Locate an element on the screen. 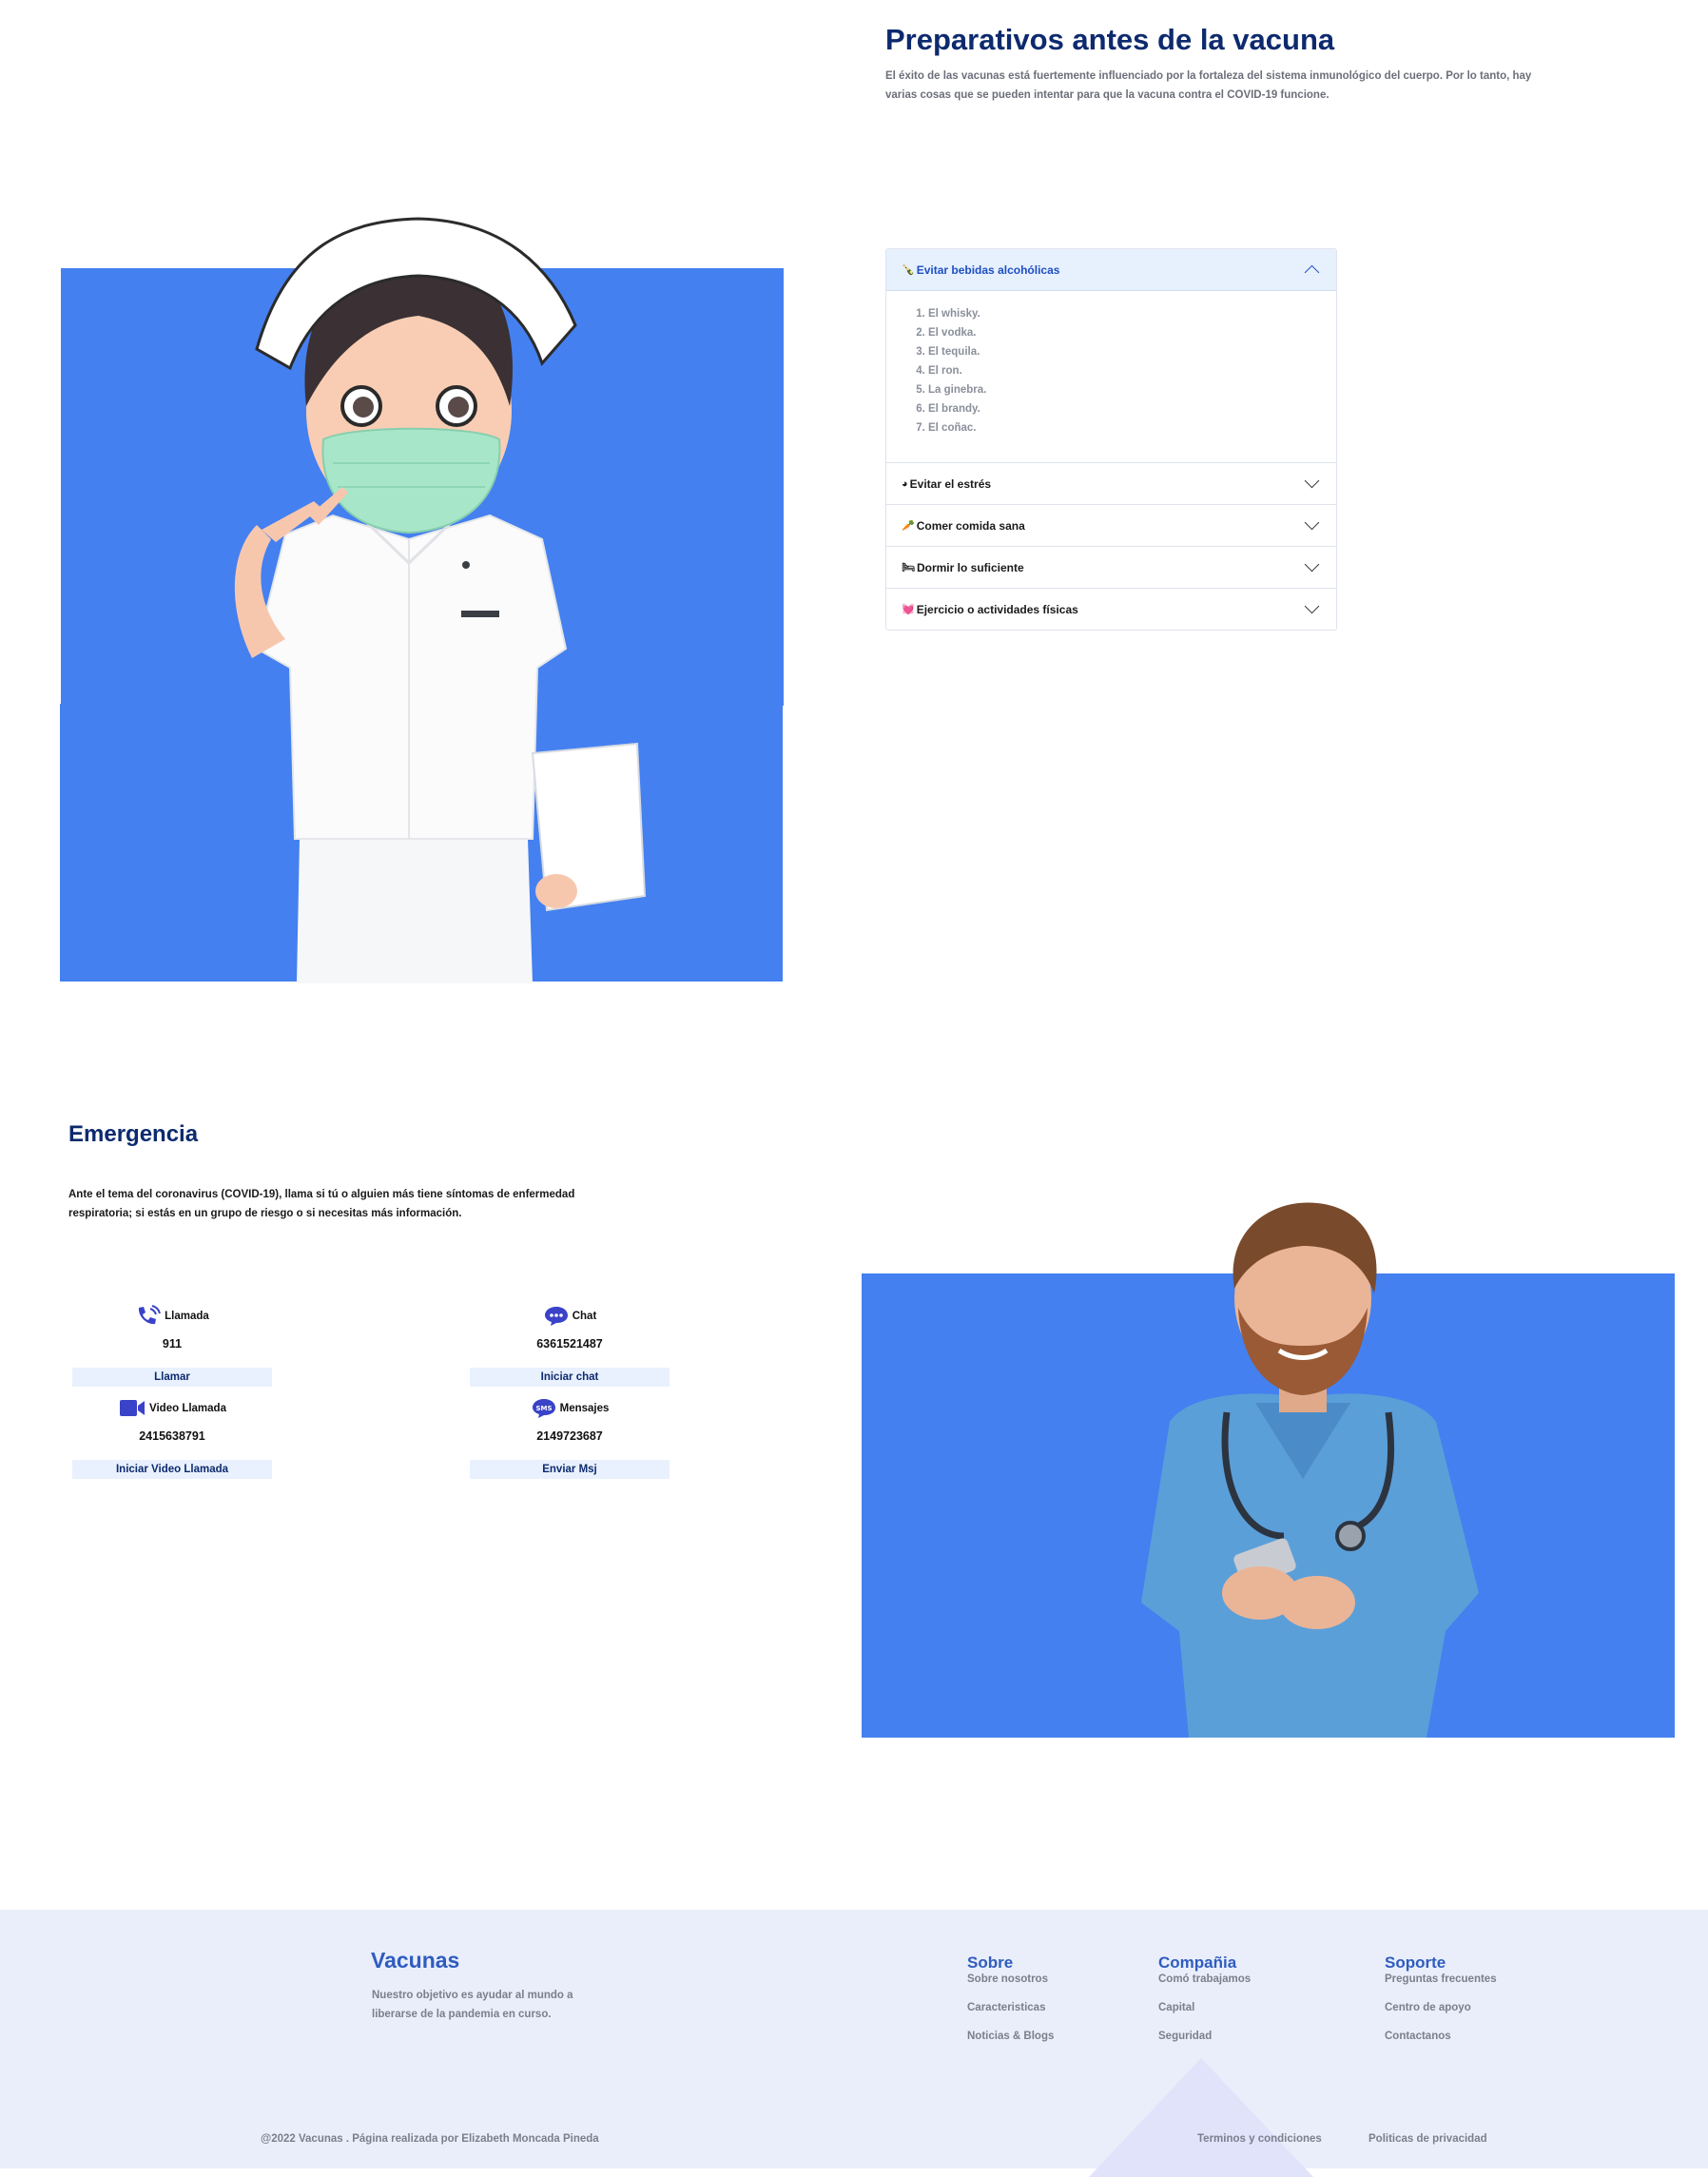 The image size is (1708, 2177). card-header: SMS Mensajes is located at coordinates (570, 1408).